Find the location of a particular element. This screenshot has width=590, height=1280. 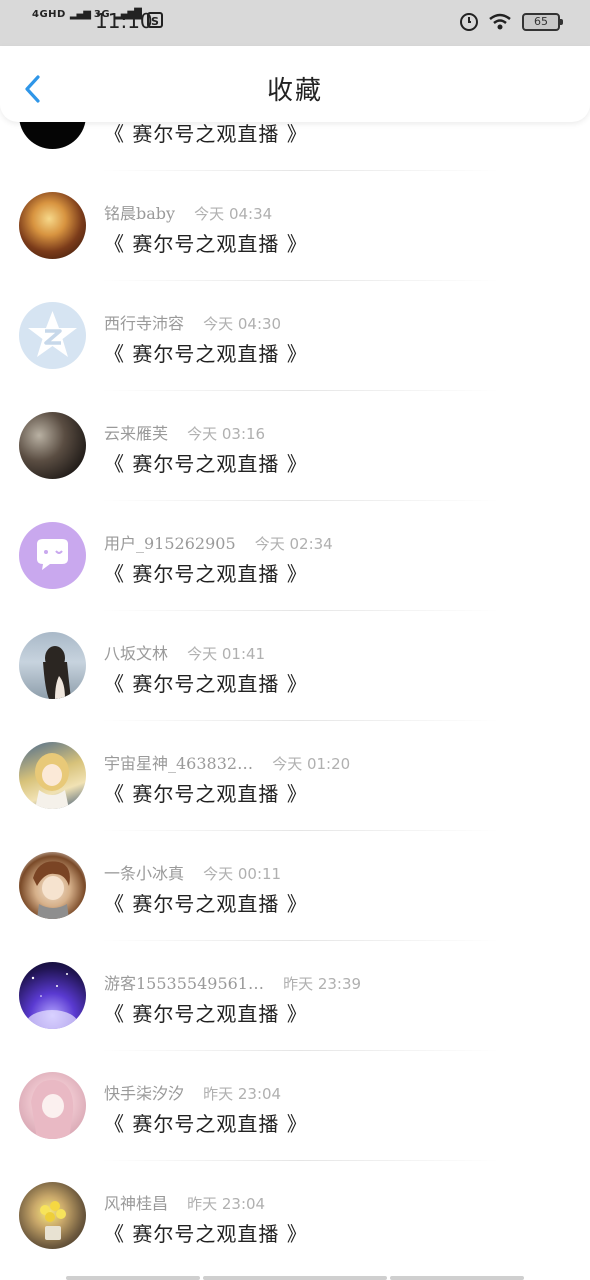

list-item: 宇宙星神_463832… 今天 01:20 《 赛尔号之观直播 》 is located at coordinates (295, 776).